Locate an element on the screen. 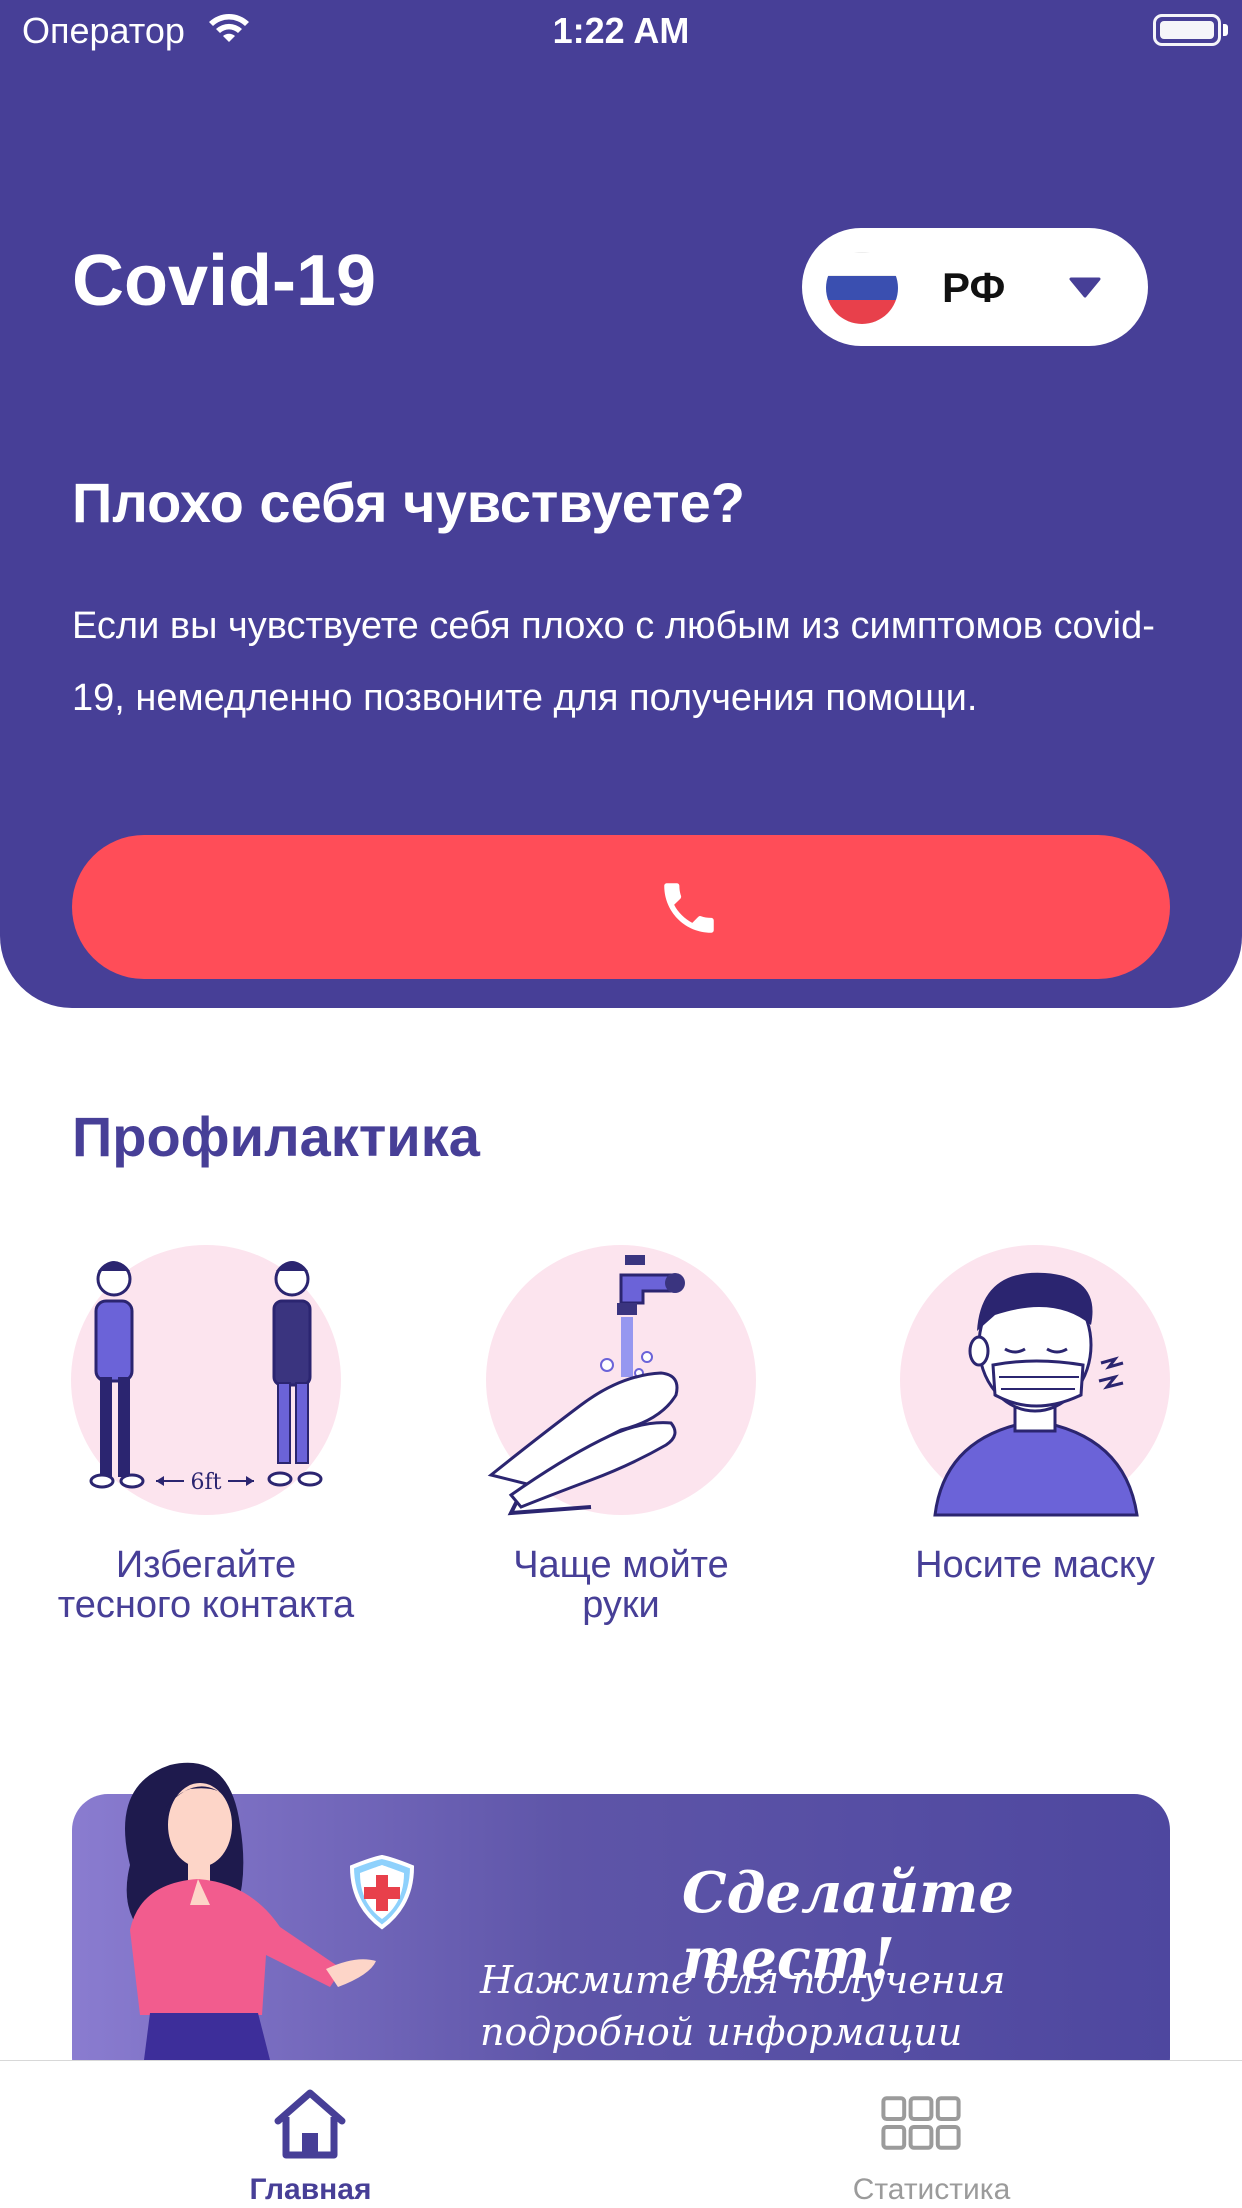 Image resolution: width=1242 pixels, height=2208 pixels. mask-person-illustration is located at coordinates (1036, 1394).